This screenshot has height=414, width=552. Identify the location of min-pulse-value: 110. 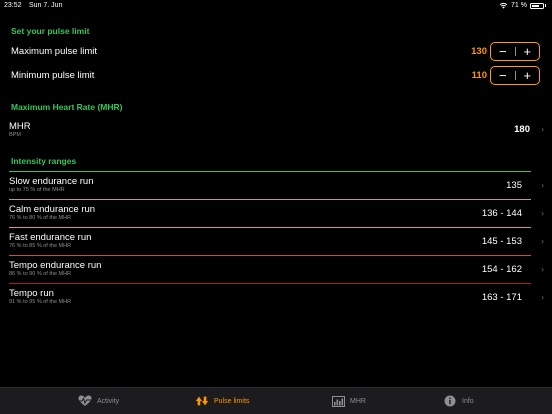
(479, 75).